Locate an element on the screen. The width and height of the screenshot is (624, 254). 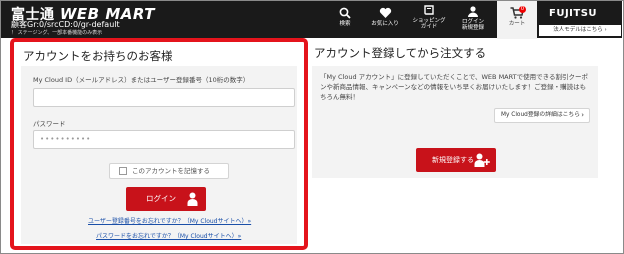
login-section-title: アカウントをお持ちのお客様 is located at coordinates (98, 56).